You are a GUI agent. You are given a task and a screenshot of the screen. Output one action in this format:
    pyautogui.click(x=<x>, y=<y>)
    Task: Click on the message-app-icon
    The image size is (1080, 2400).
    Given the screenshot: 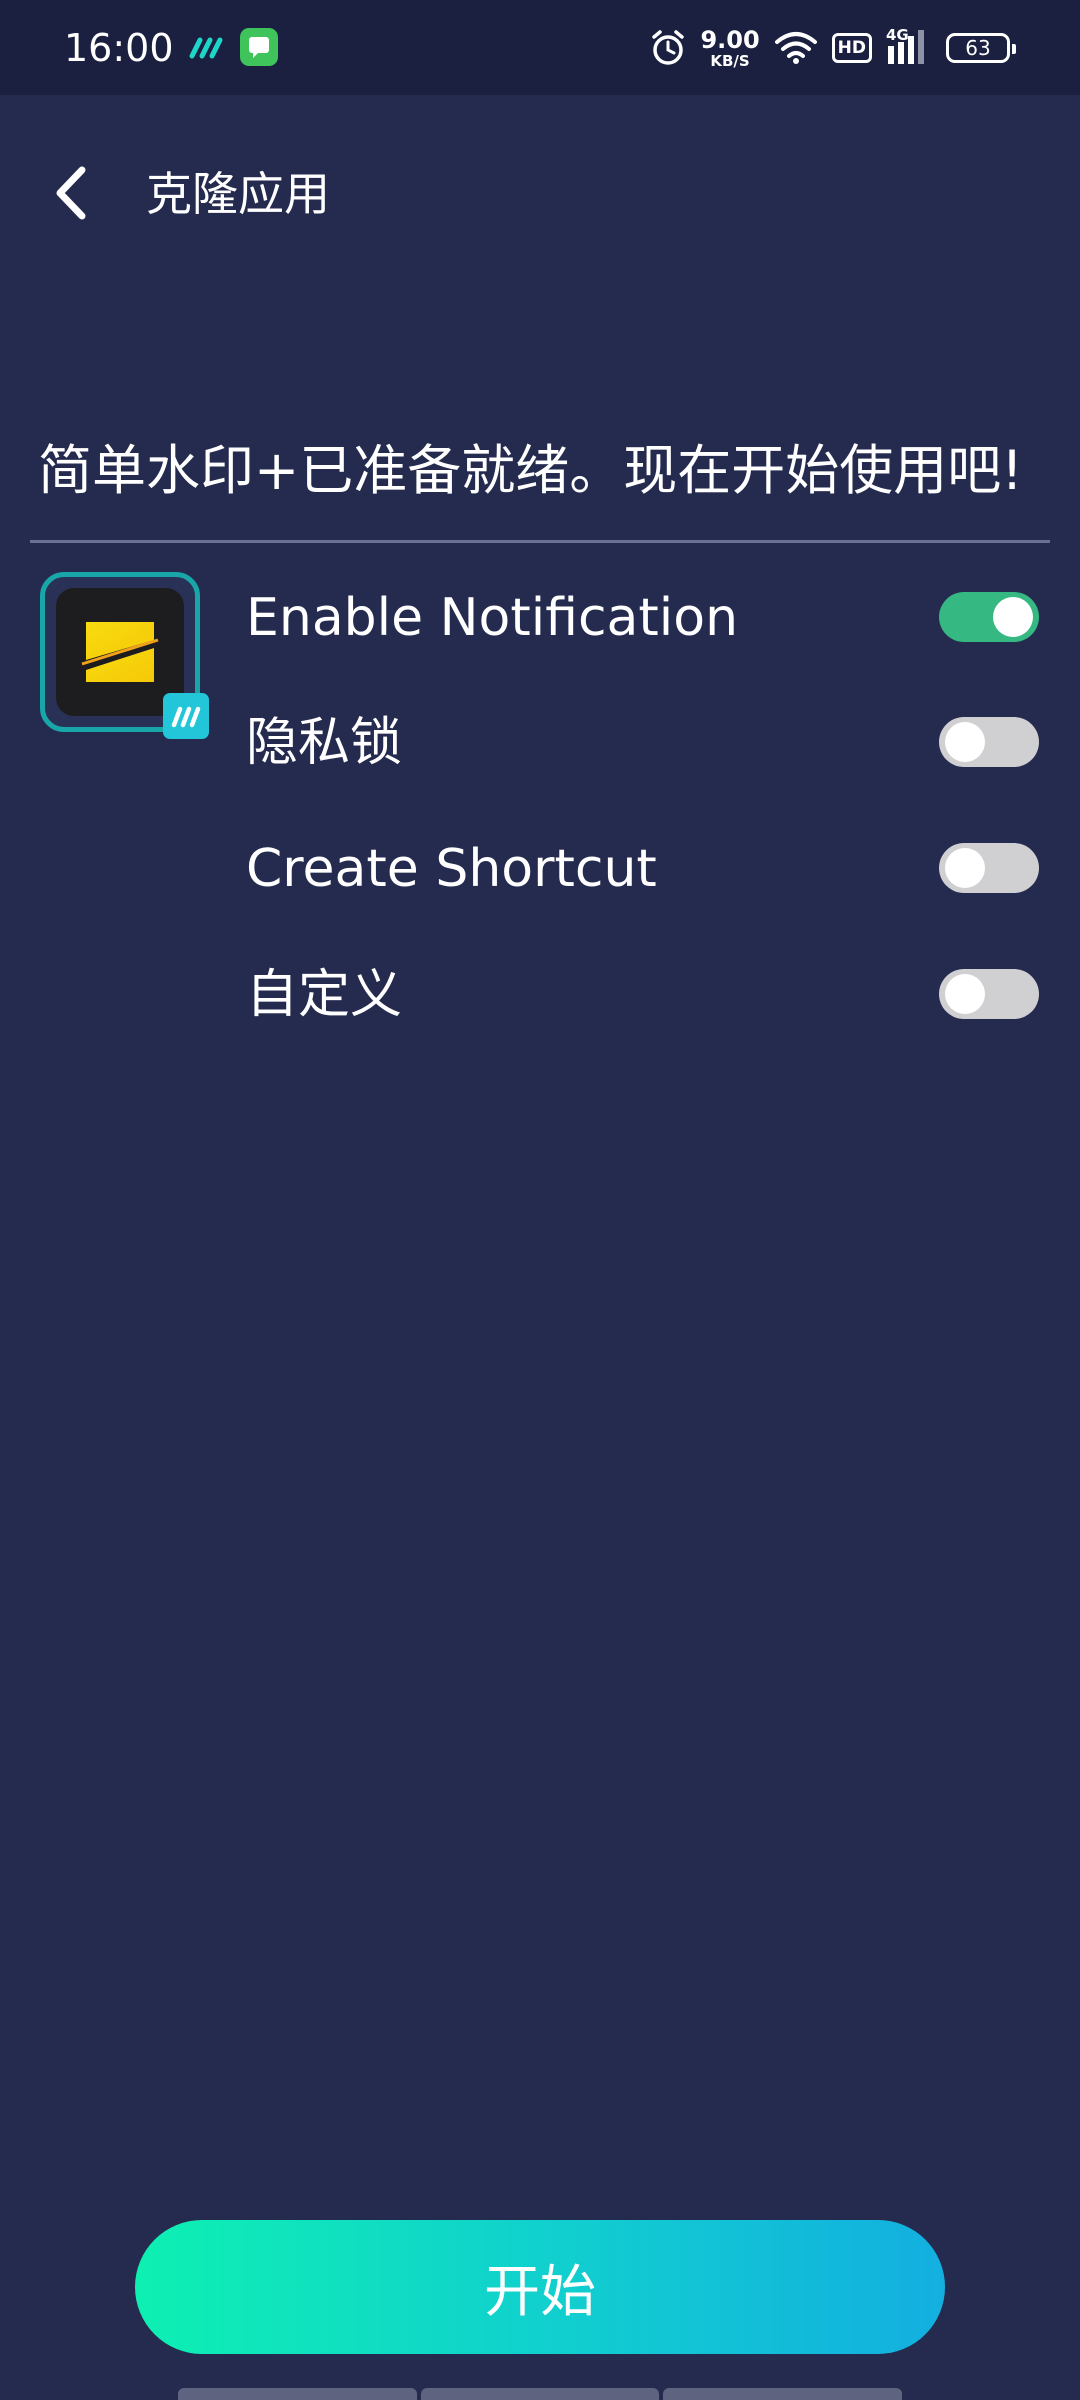 What is the action you would take?
    pyautogui.click(x=259, y=47)
    